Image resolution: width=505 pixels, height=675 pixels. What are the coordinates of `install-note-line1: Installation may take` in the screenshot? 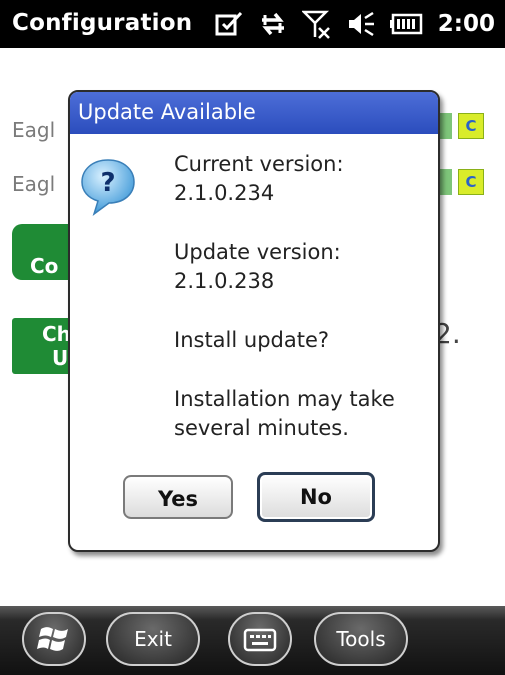 It's located at (284, 399).